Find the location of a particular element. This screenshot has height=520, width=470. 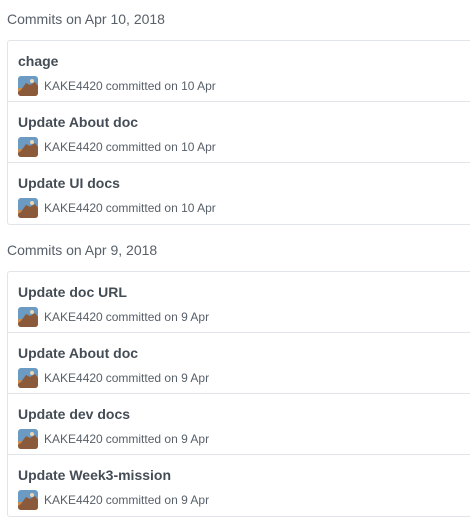

commit-group-heading: Commits on Apr 9, 2018 is located at coordinates (82, 250).